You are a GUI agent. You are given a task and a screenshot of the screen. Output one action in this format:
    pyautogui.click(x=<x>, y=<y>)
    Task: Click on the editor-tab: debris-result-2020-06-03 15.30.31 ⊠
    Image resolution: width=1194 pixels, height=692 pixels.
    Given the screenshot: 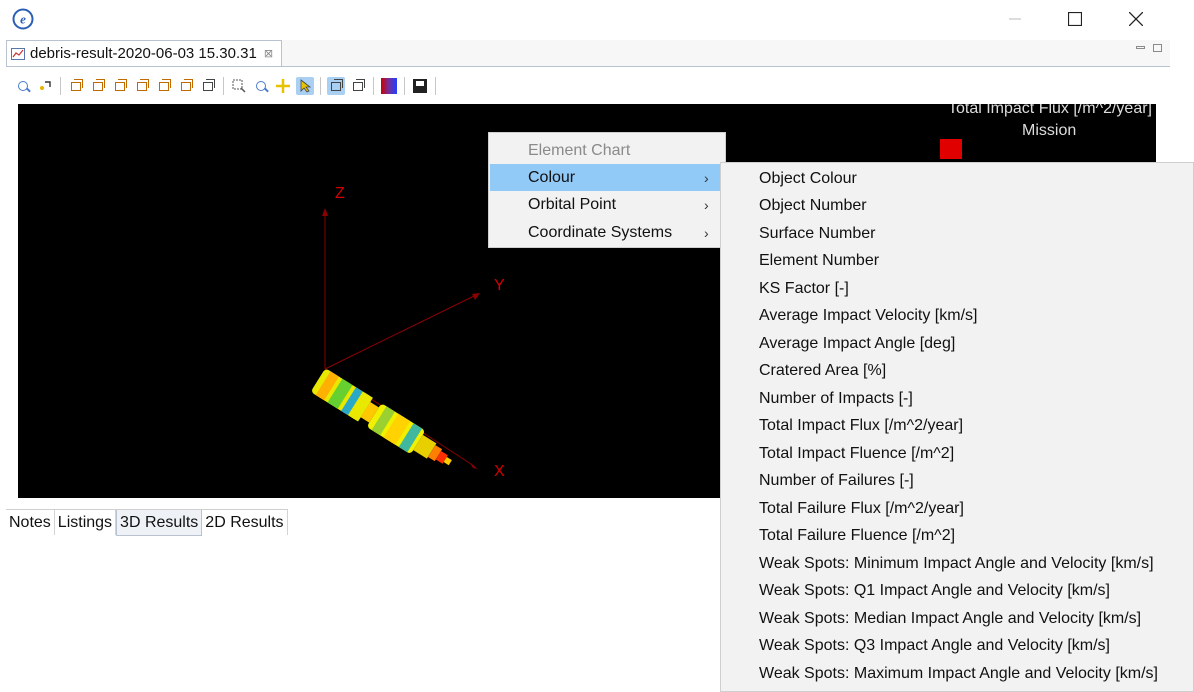 What is the action you would take?
    pyautogui.click(x=144, y=53)
    